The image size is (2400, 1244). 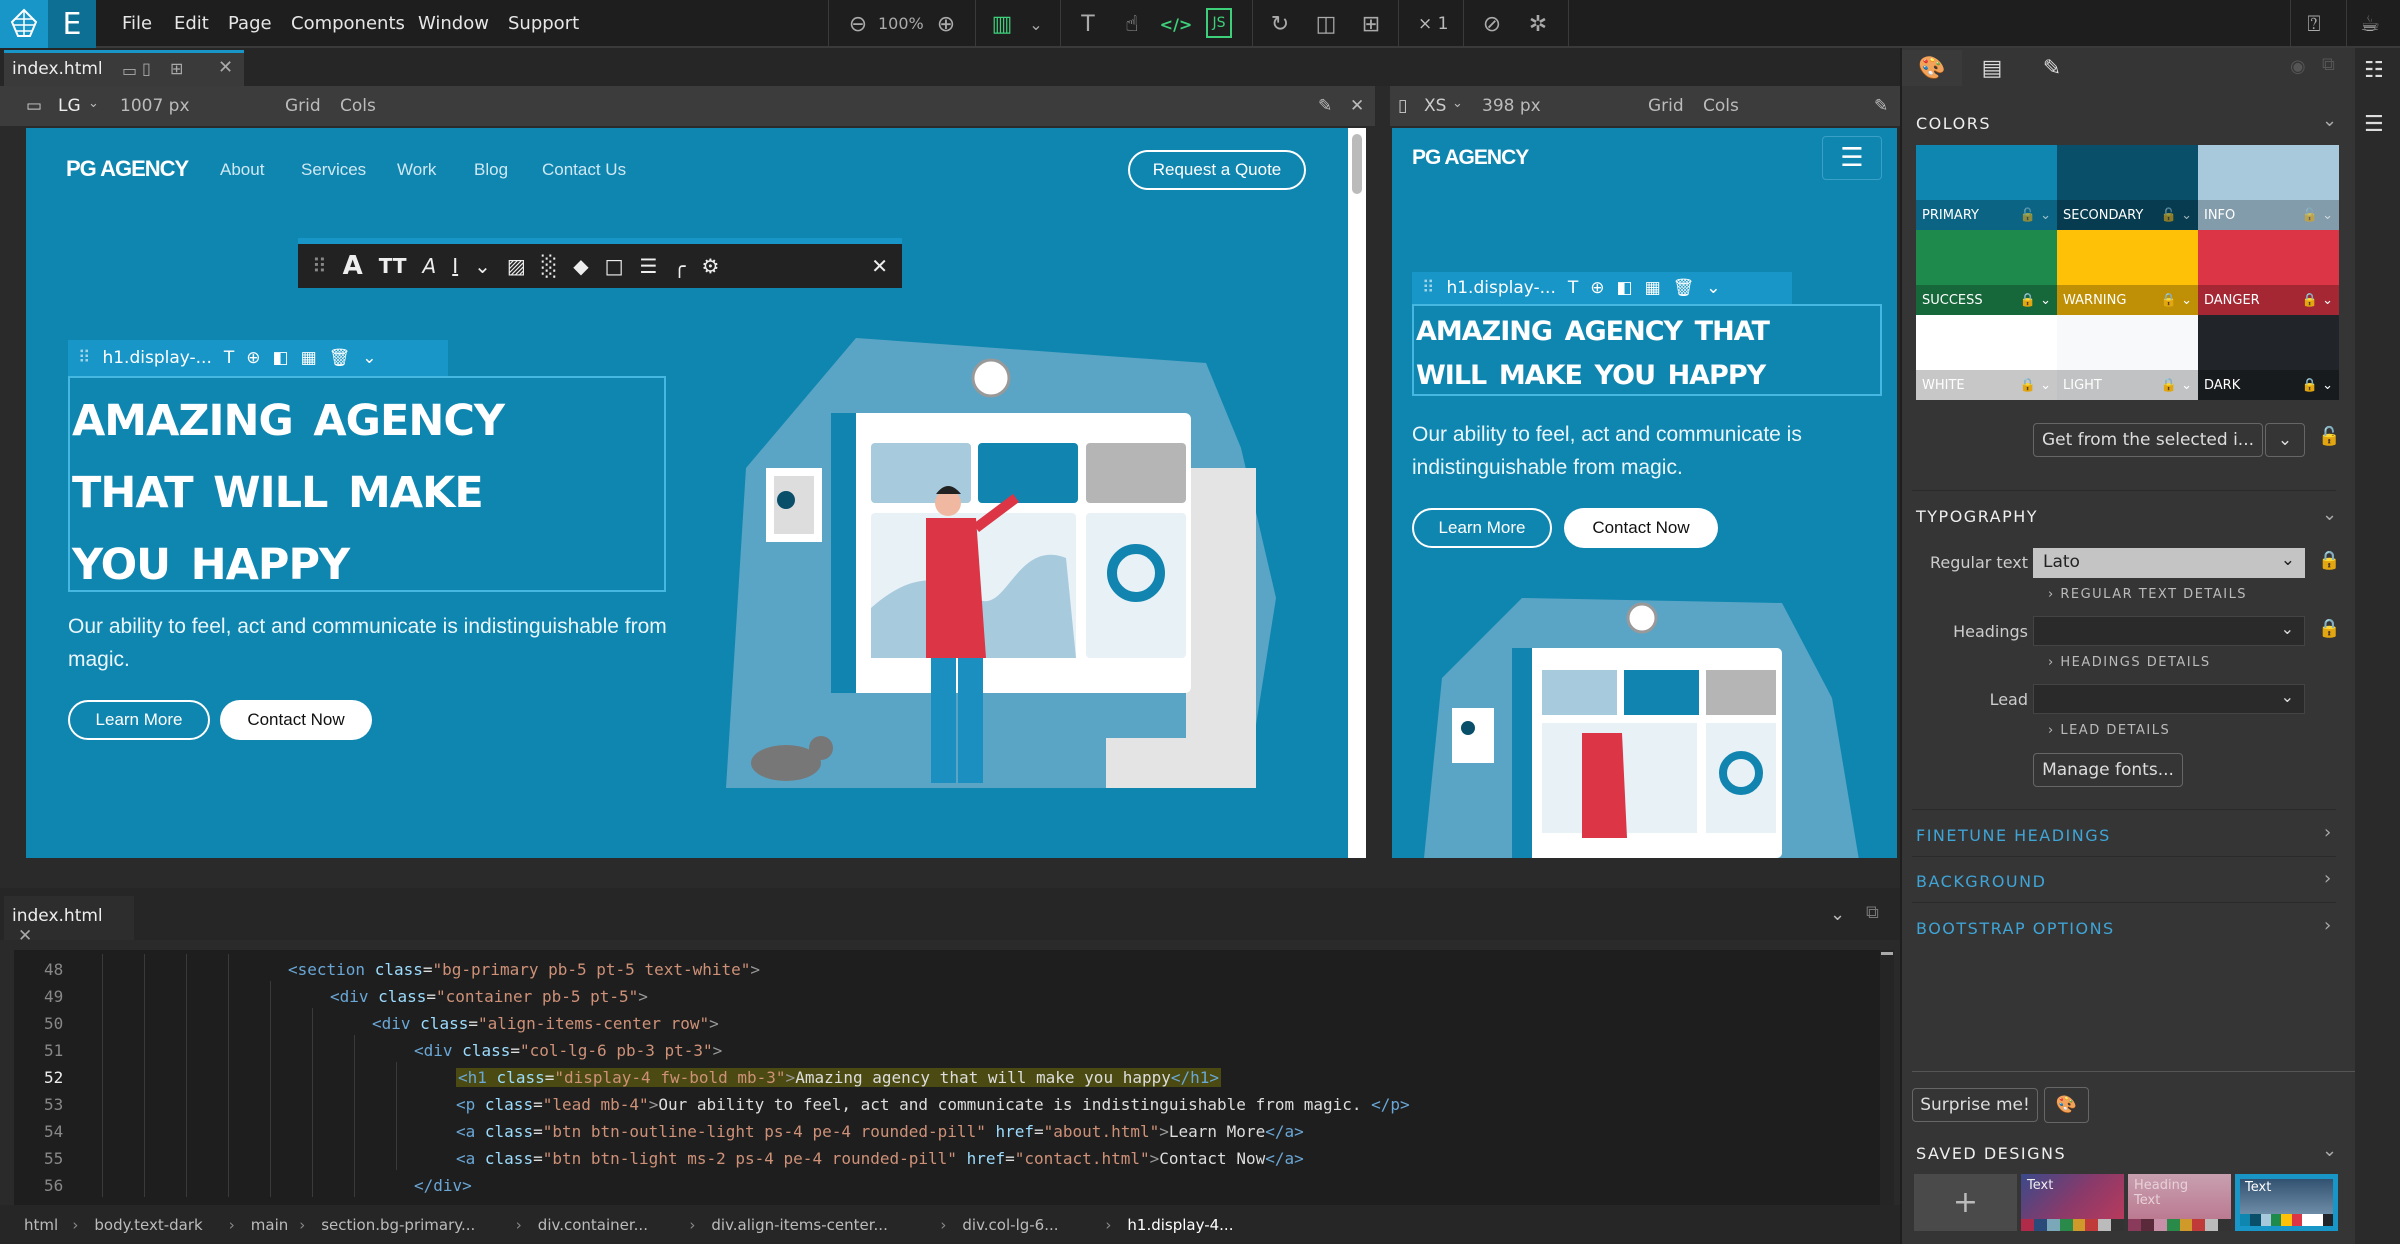 What do you see at coordinates (1991, 1153) in the screenshot?
I see `saved-designs-title: SAVED DESIGNS` at bounding box center [1991, 1153].